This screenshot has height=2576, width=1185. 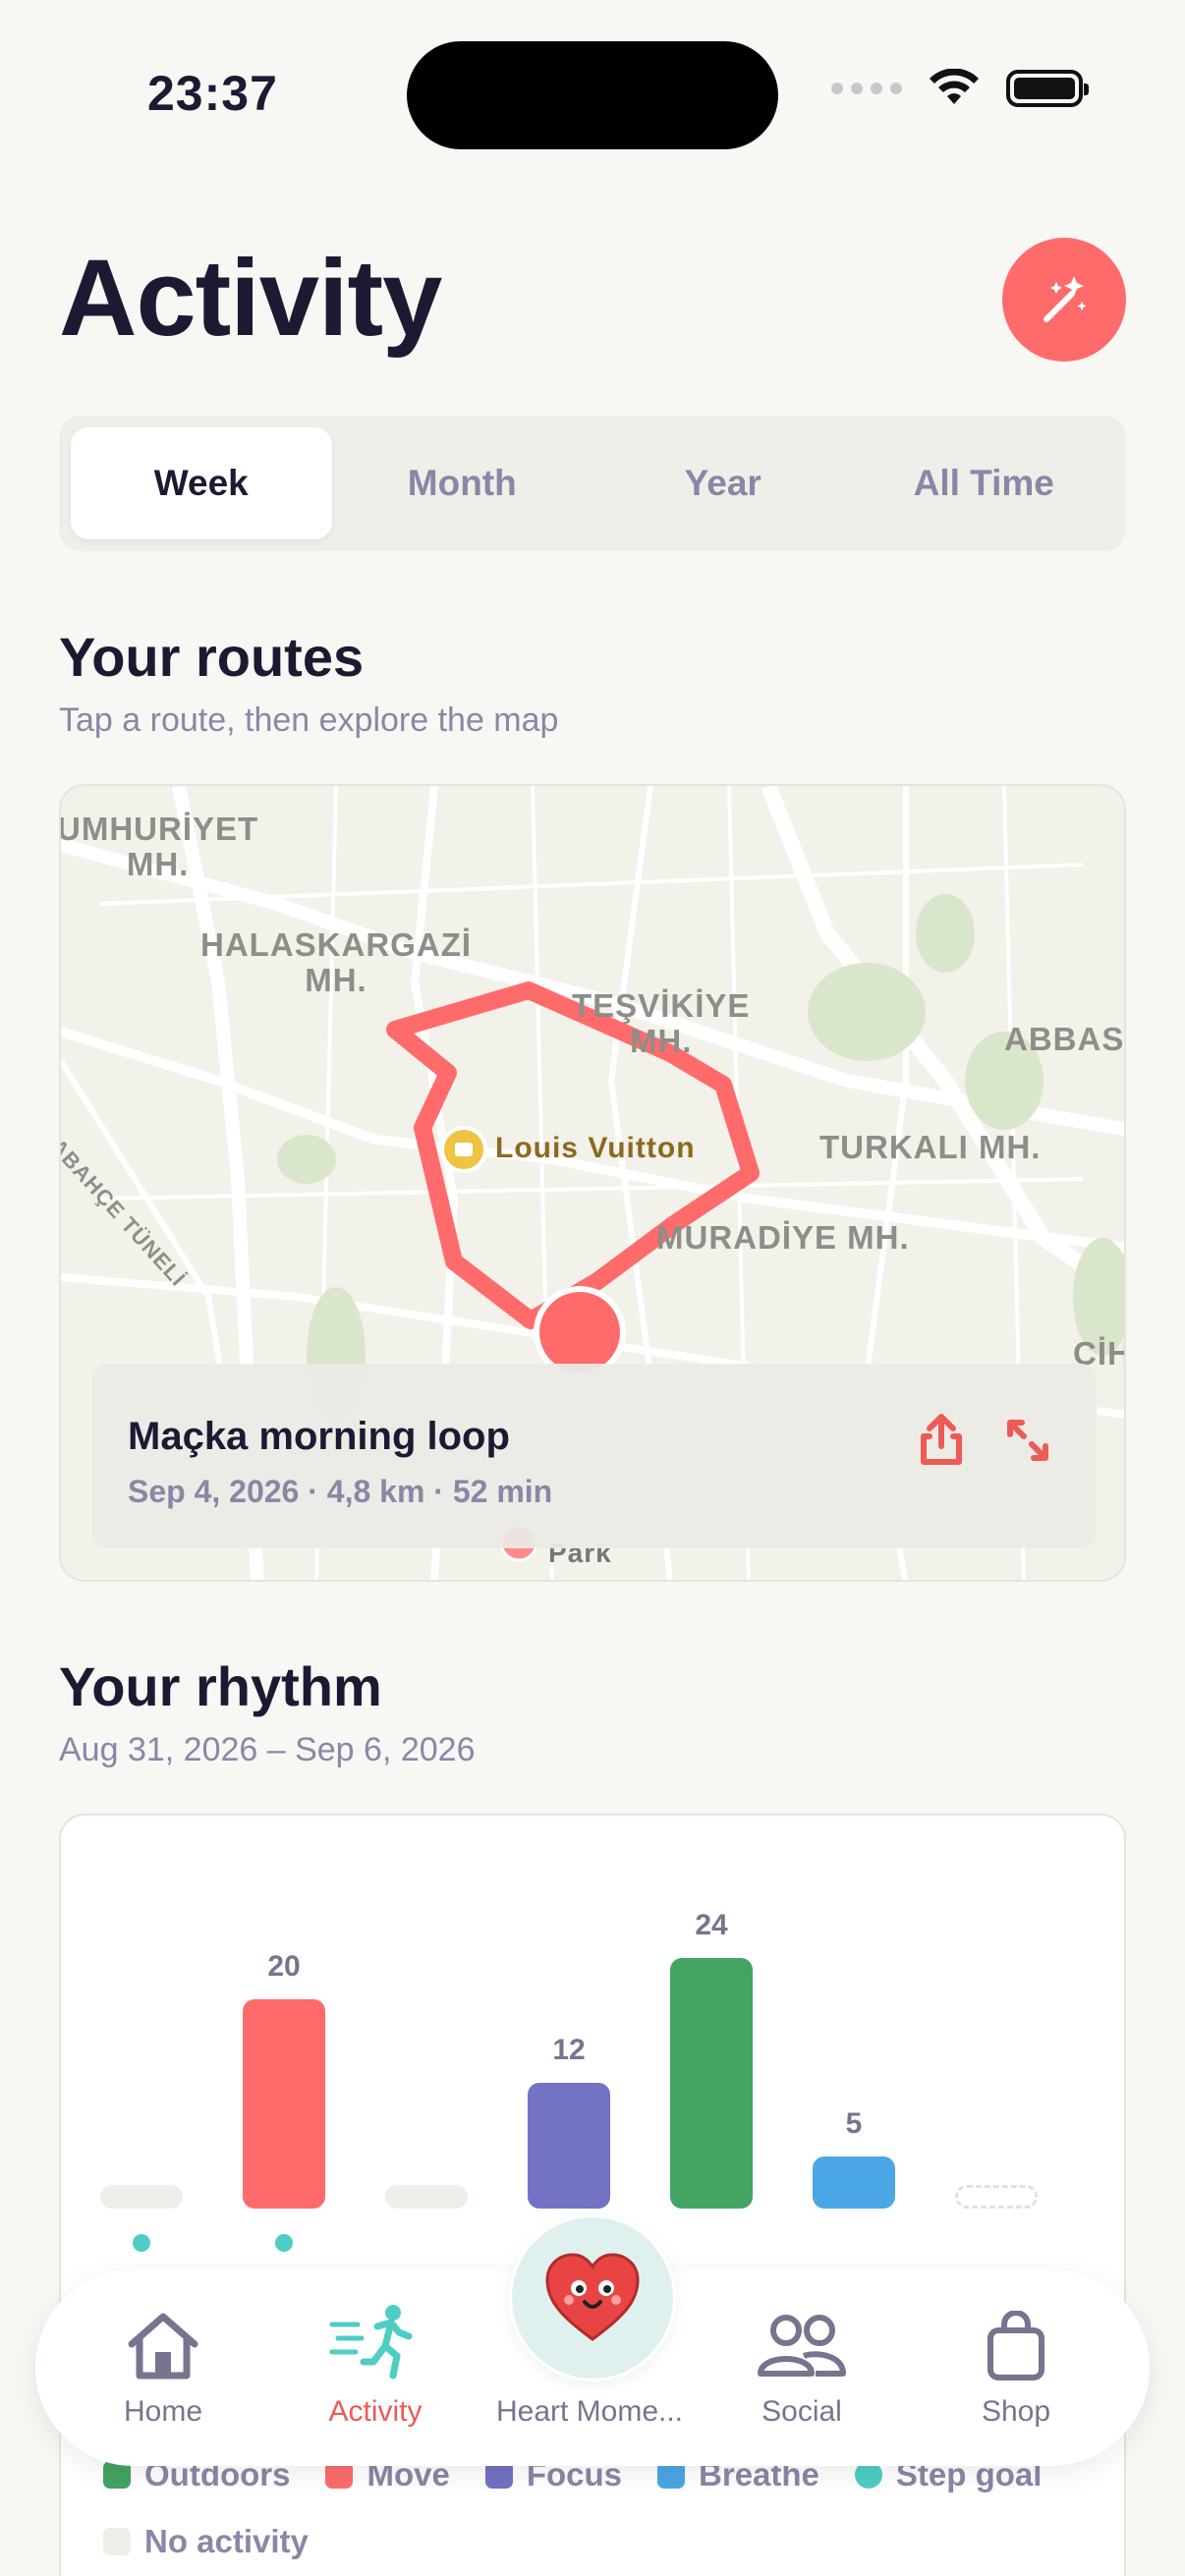 I want to click on share-icon, so click(x=942, y=1440).